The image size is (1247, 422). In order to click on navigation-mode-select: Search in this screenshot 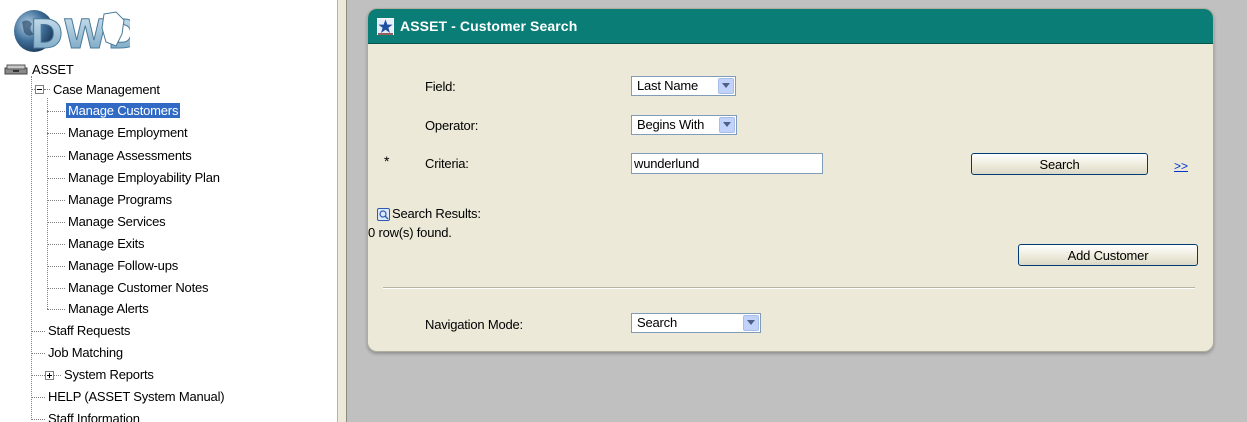, I will do `click(696, 323)`.